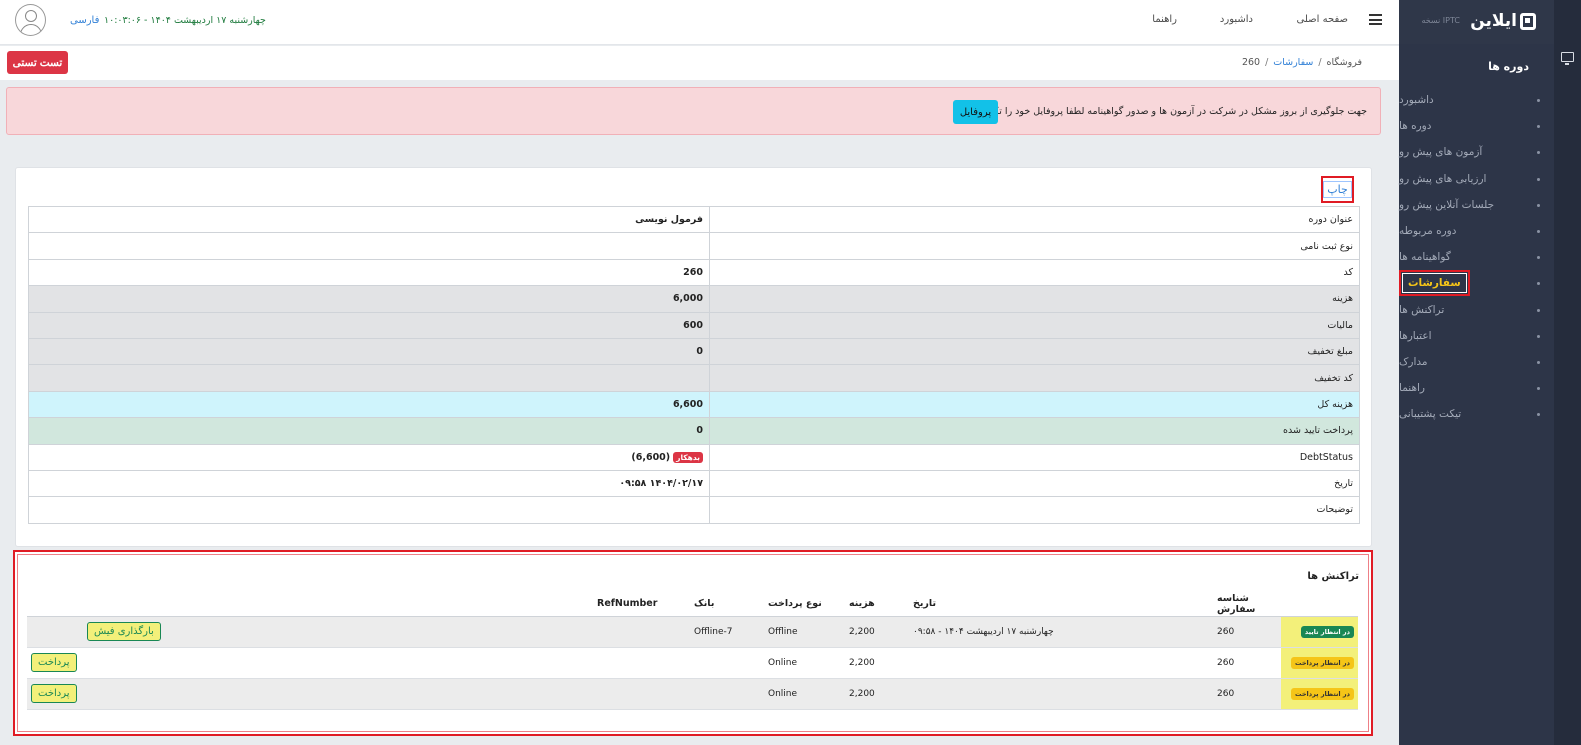  I want to click on sidebar-item-label: دوره مربوطه, so click(1428, 231).